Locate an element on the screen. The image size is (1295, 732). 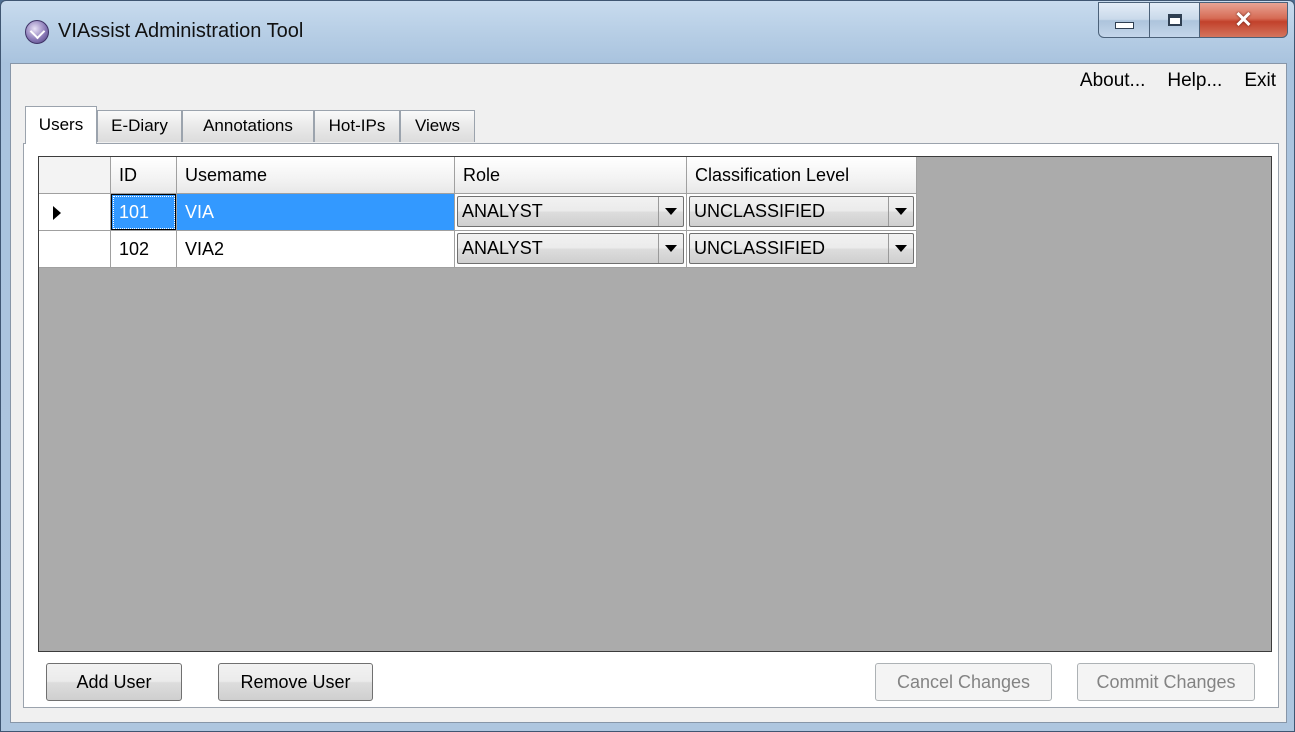
close-icon: ✕ is located at coordinates (1243, 19).